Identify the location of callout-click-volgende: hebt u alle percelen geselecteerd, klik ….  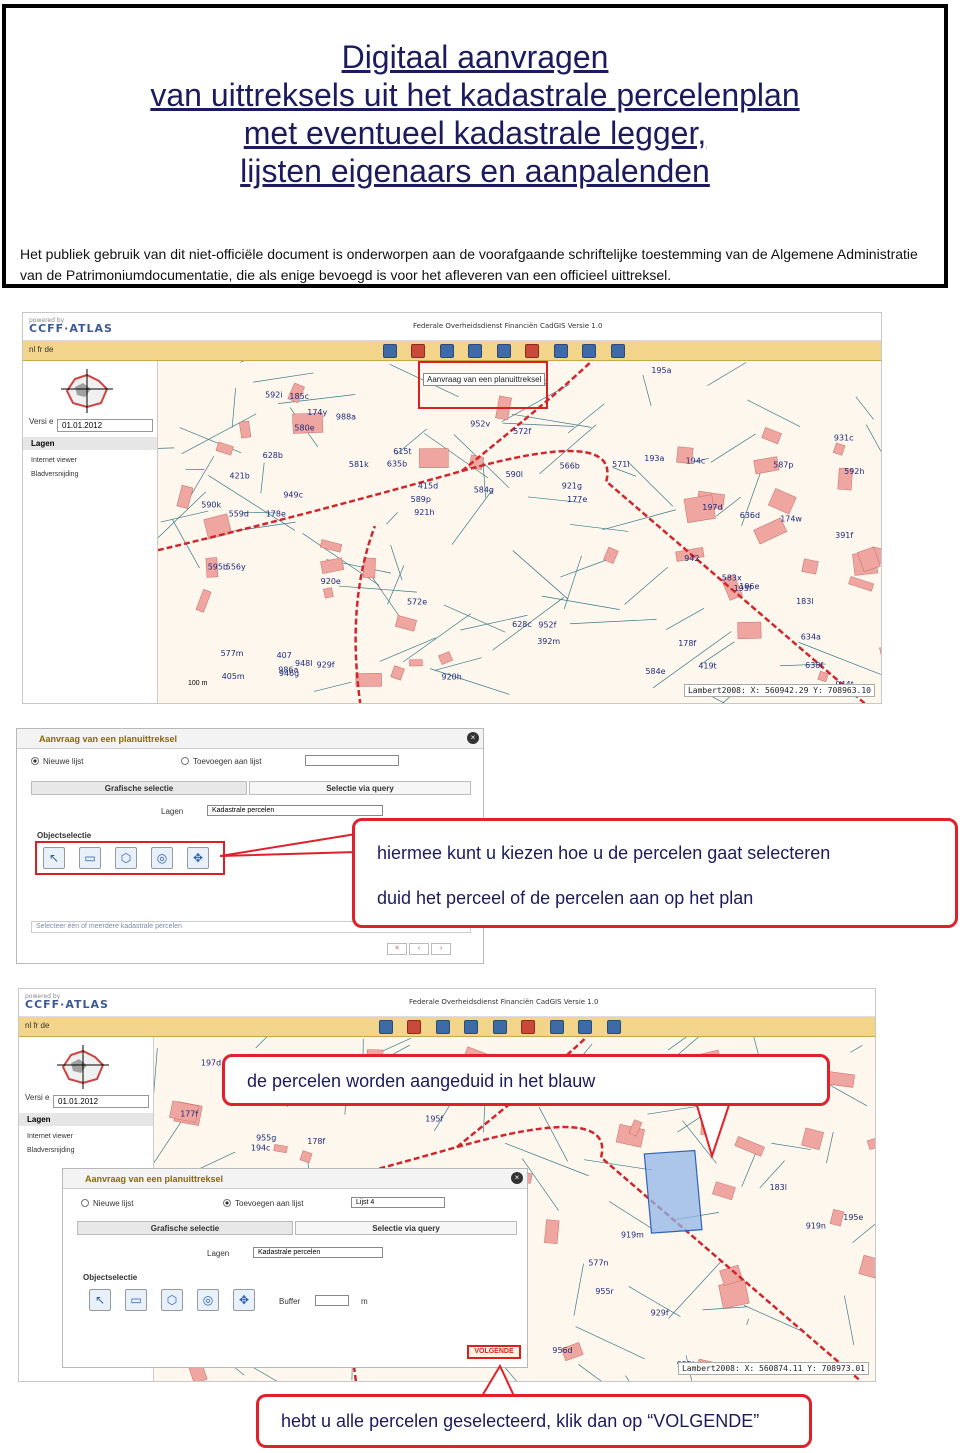
(534, 1421).